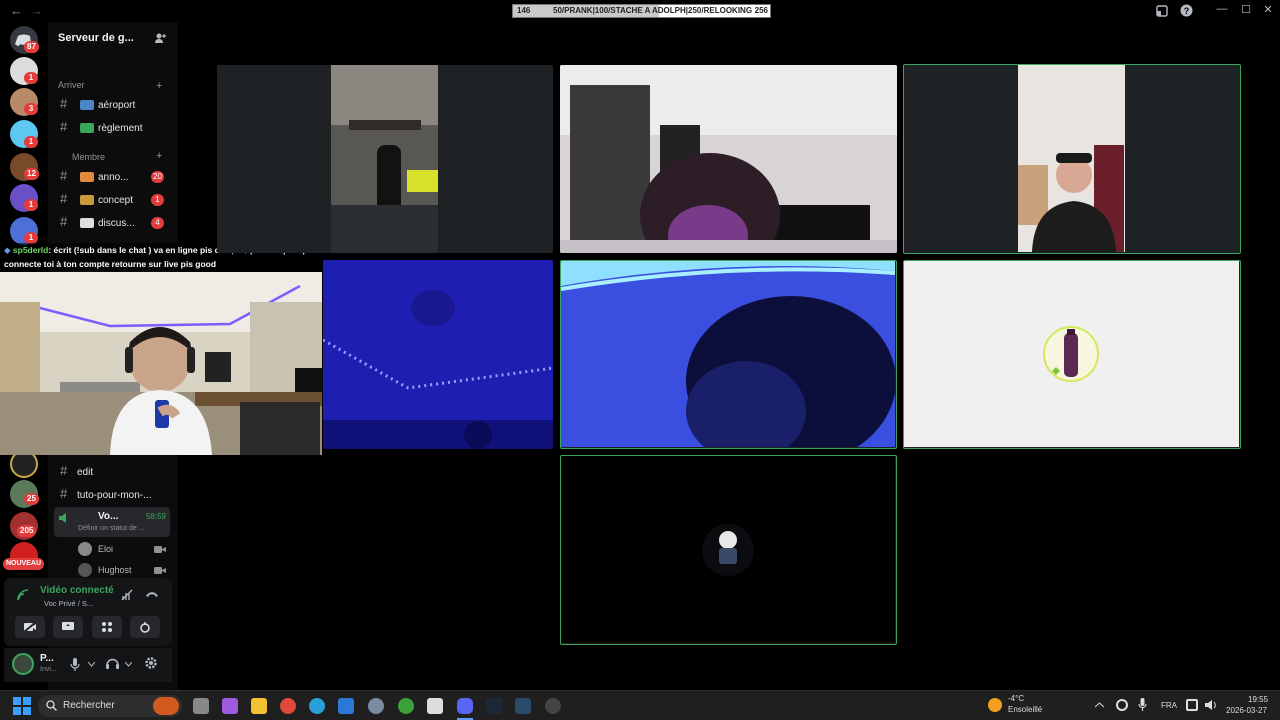 The height and width of the screenshot is (720, 1280). Describe the element at coordinates (123, 550) in the screenshot. I see `voice-user: Eloi` at that location.